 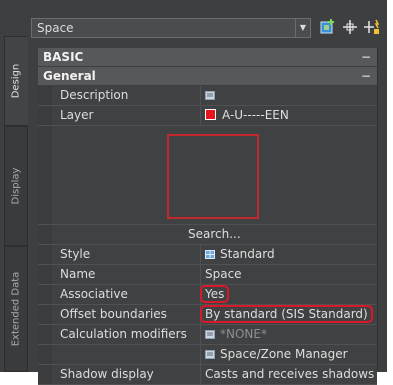 I want to click on property-name: Offset boundaries, so click(x=113, y=314).